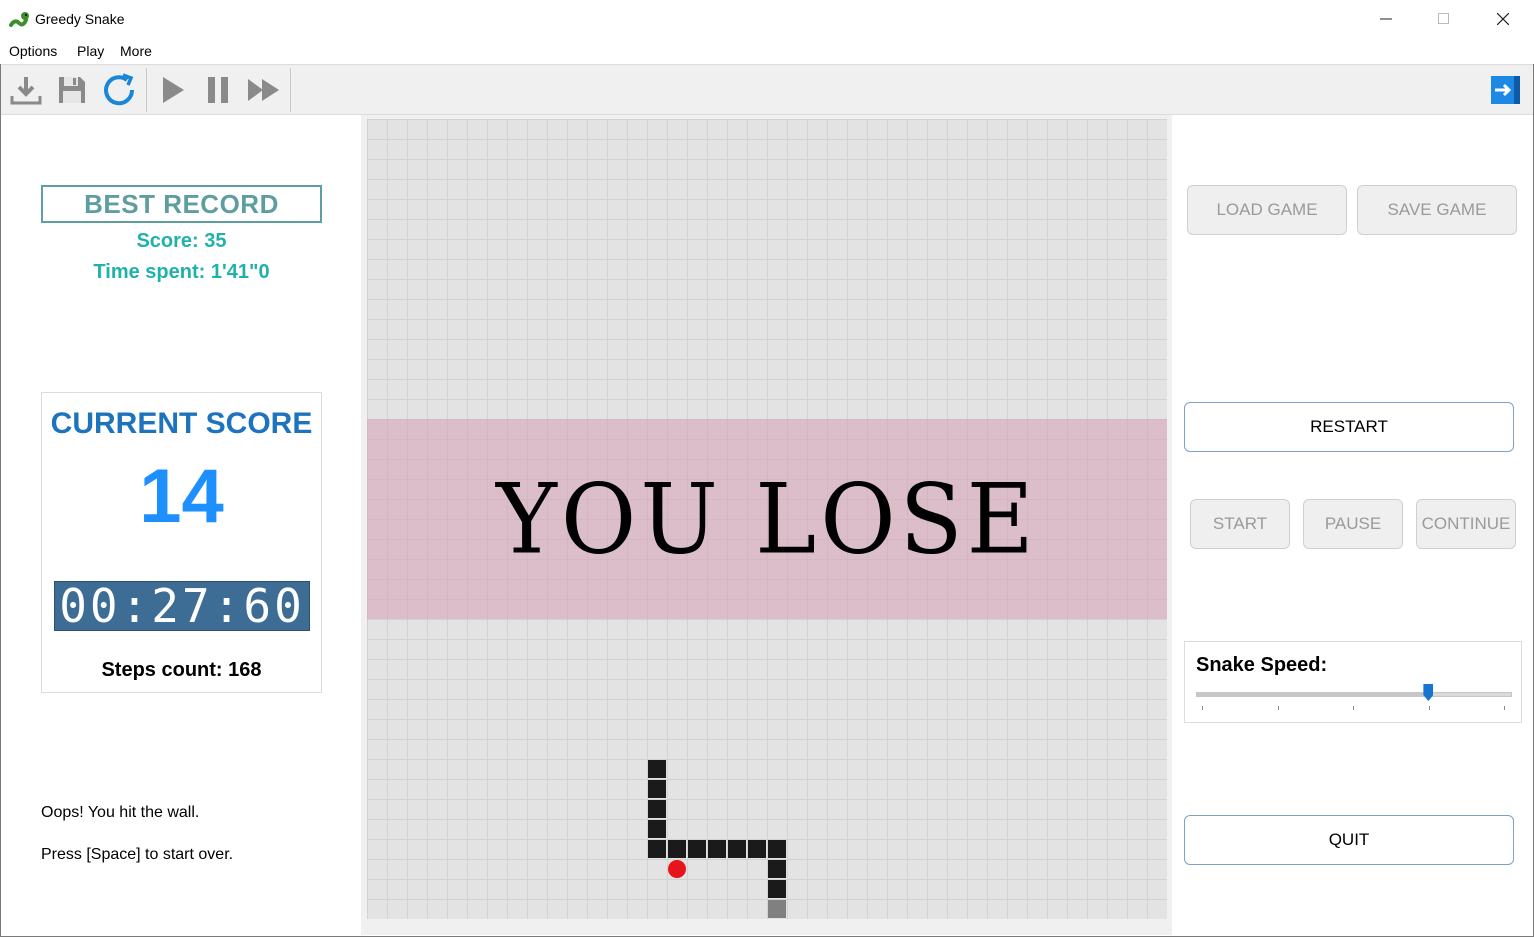 This screenshot has width=1534, height=937. Describe the element at coordinates (33, 51) in the screenshot. I see `menu-options: Options` at that location.